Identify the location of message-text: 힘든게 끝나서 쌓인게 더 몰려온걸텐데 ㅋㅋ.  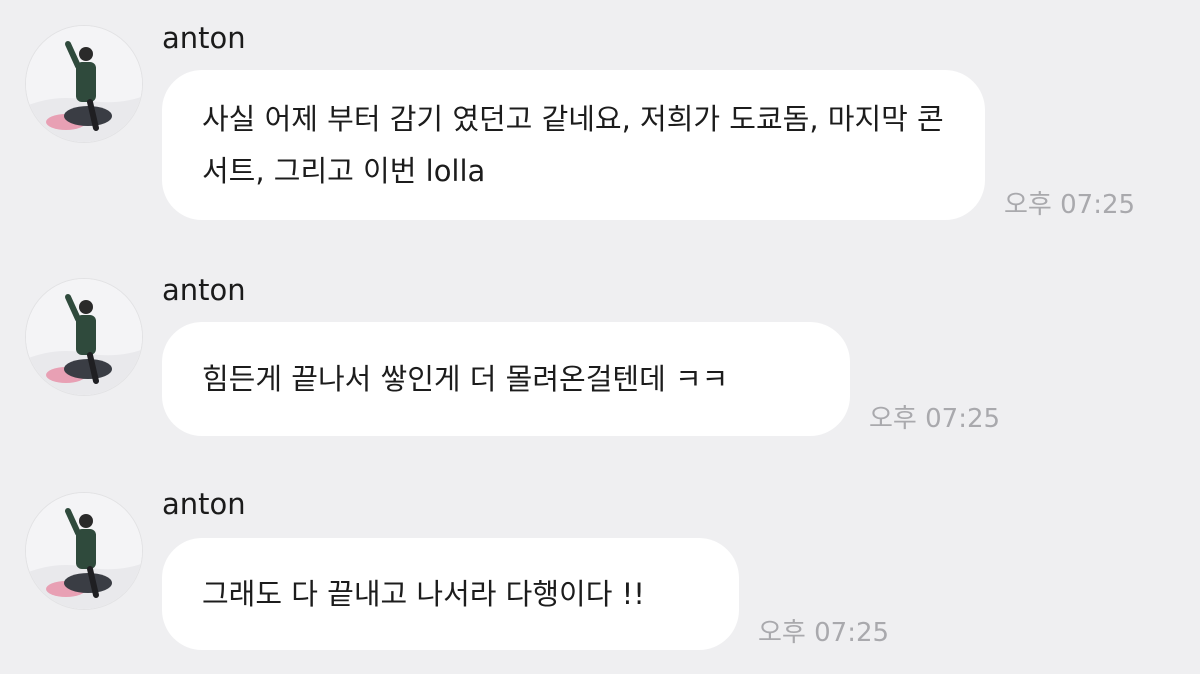
(465, 379).